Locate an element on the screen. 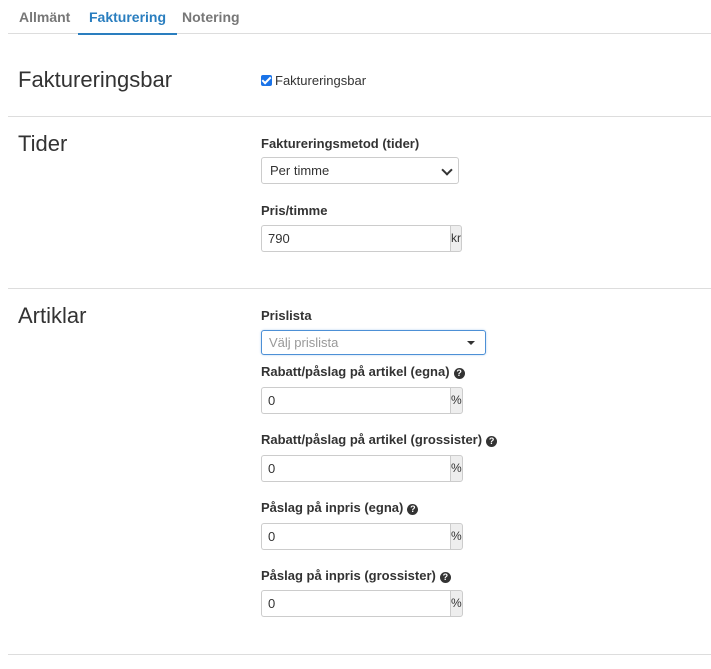 The height and width of the screenshot is (669, 711). field-label: Rabatt/påslag på artikel (grossister)? is located at coordinates (379, 440).